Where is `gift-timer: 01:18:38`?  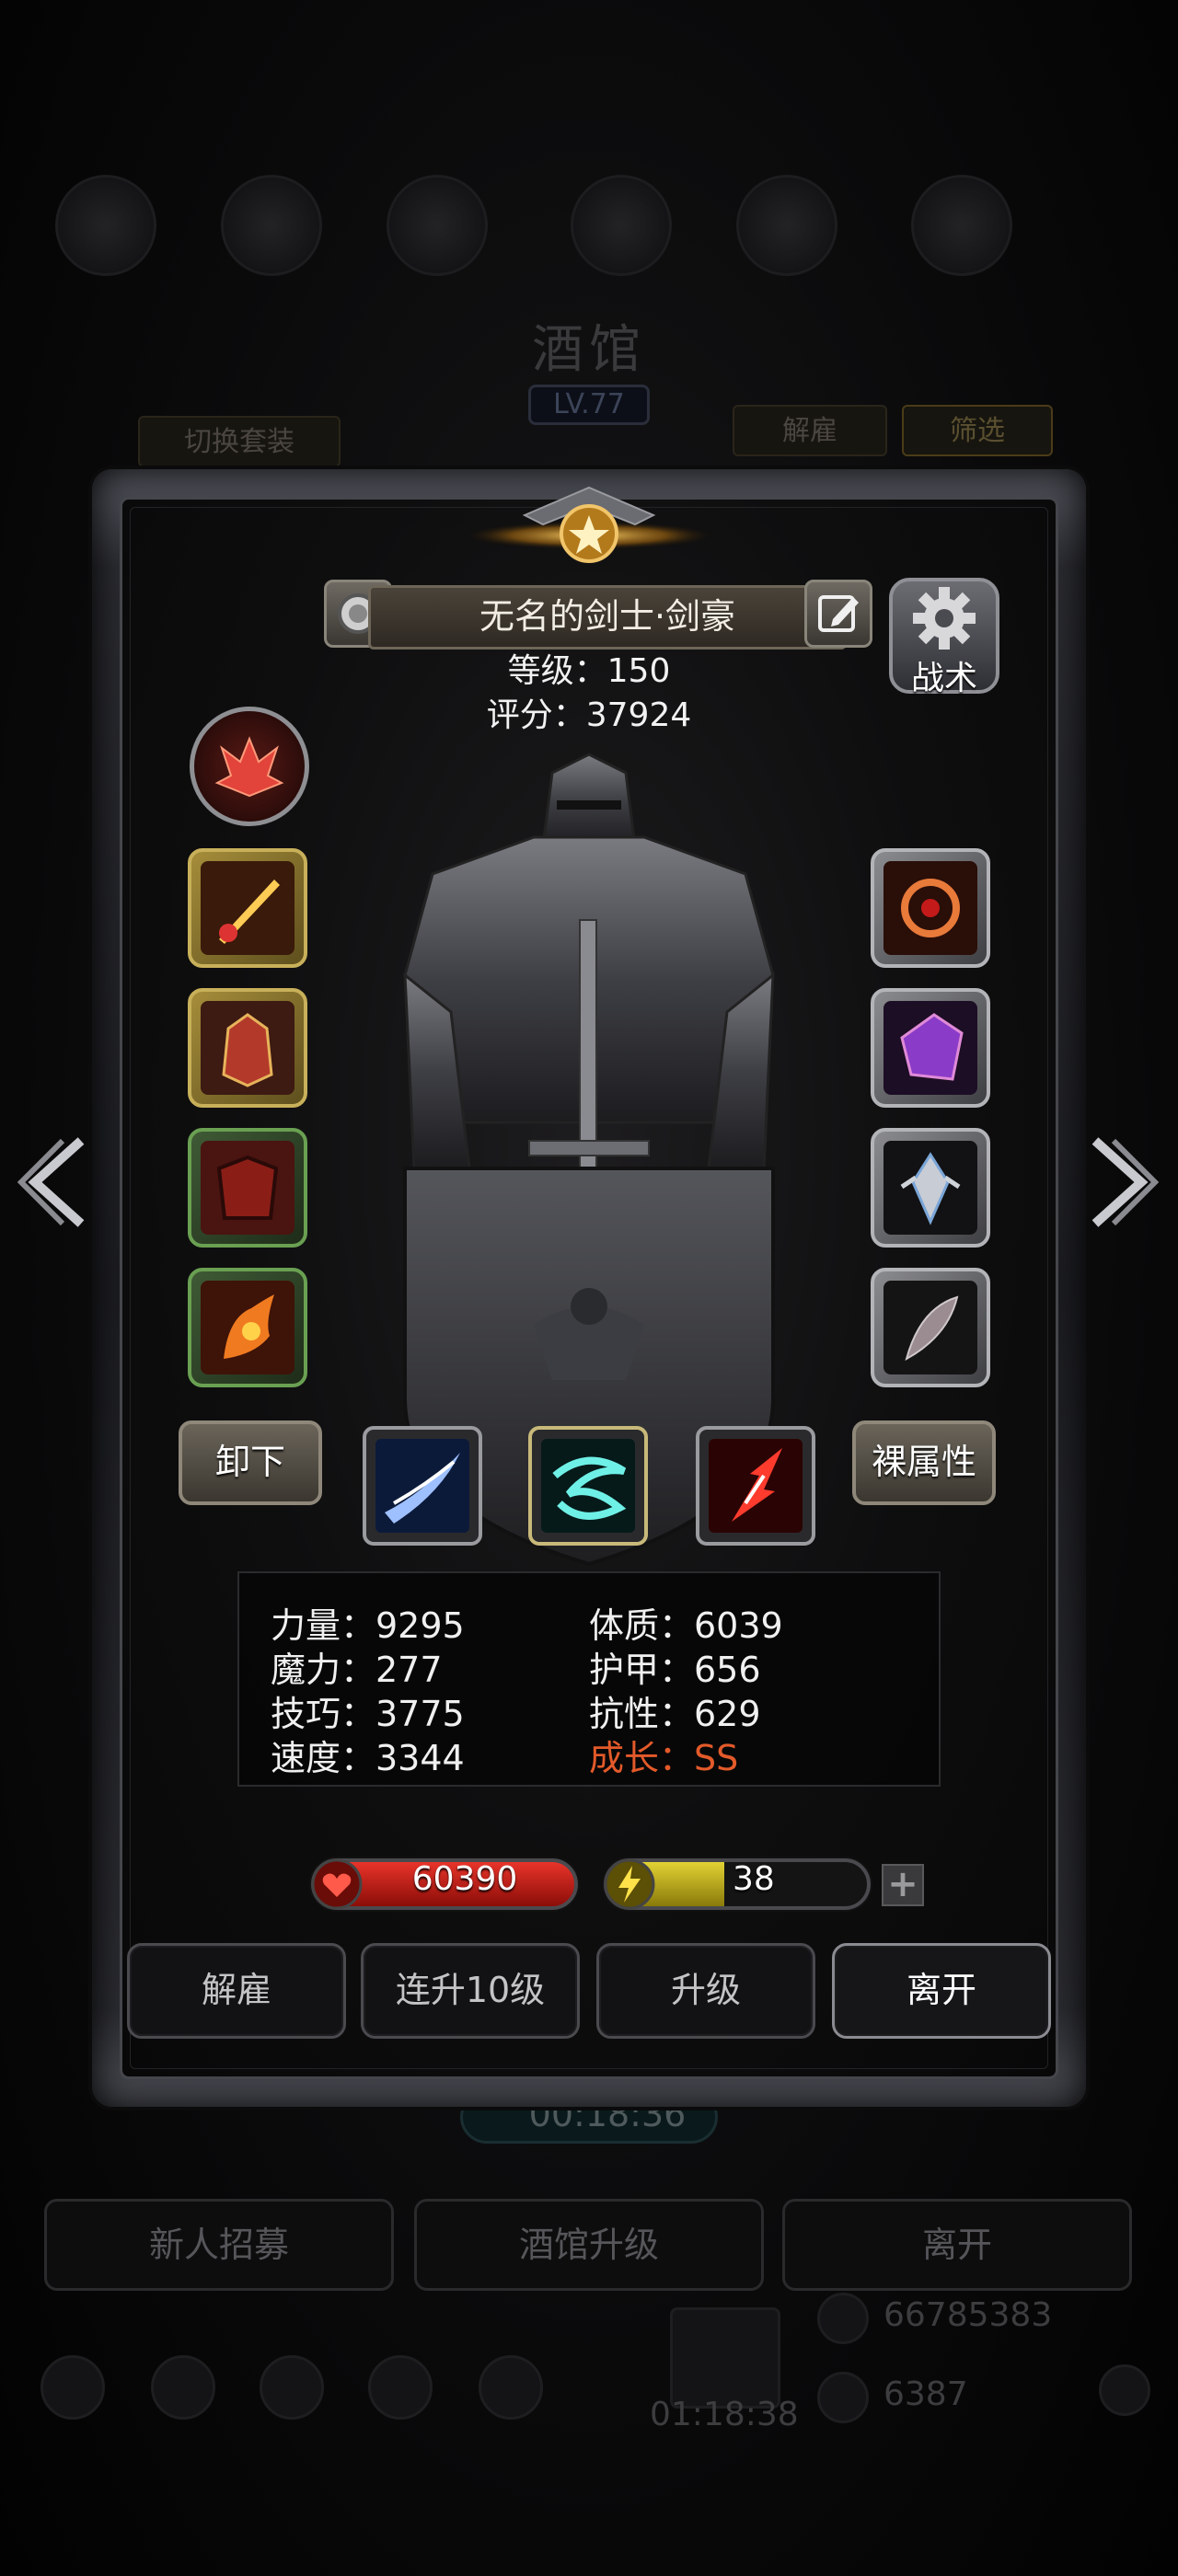
gift-timer: 01:18:38 is located at coordinates (724, 2414).